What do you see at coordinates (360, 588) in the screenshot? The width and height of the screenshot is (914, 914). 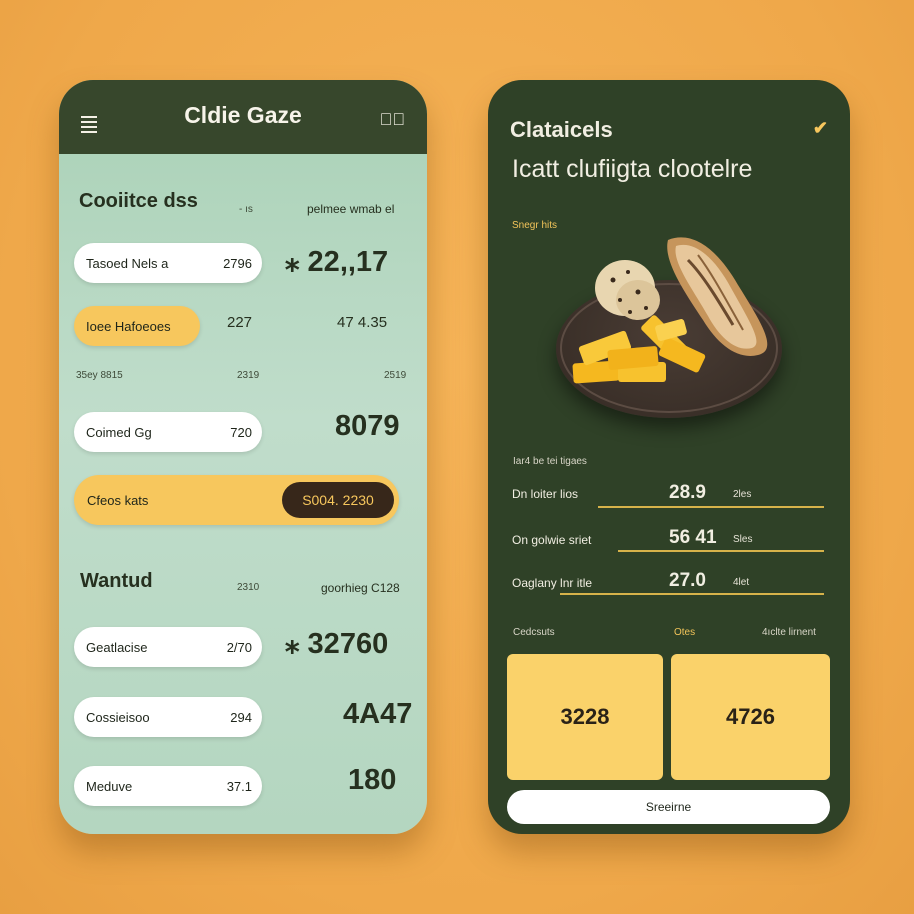 I see `section-meta-right-2: goorhieg C128` at bounding box center [360, 588].